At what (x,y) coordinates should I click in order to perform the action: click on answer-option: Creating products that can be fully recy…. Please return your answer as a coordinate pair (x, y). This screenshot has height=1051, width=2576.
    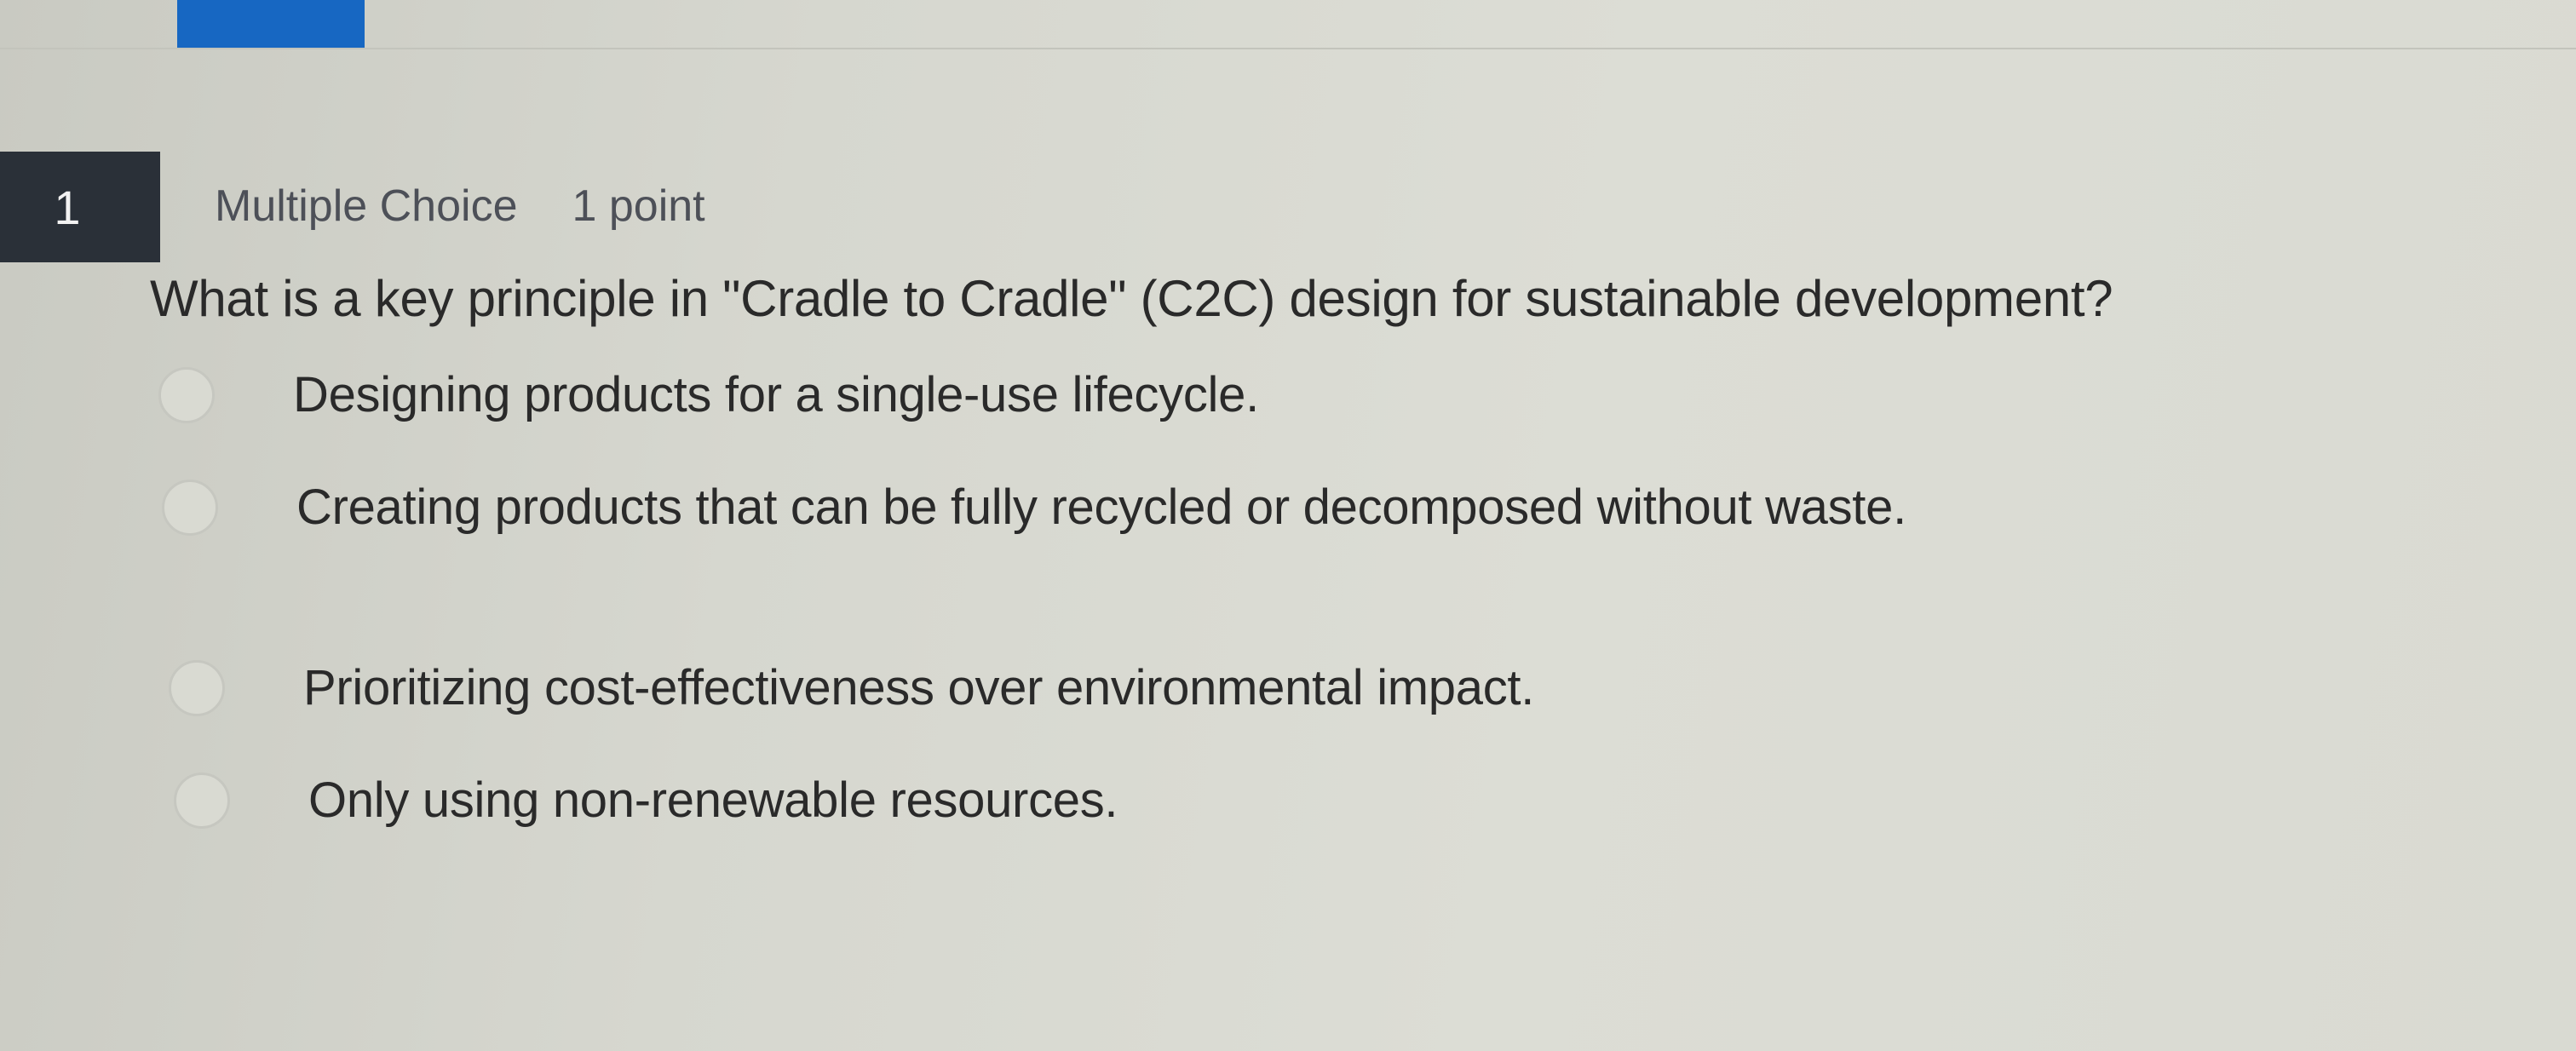
    Looking at the image, I should click on (1034, 507).